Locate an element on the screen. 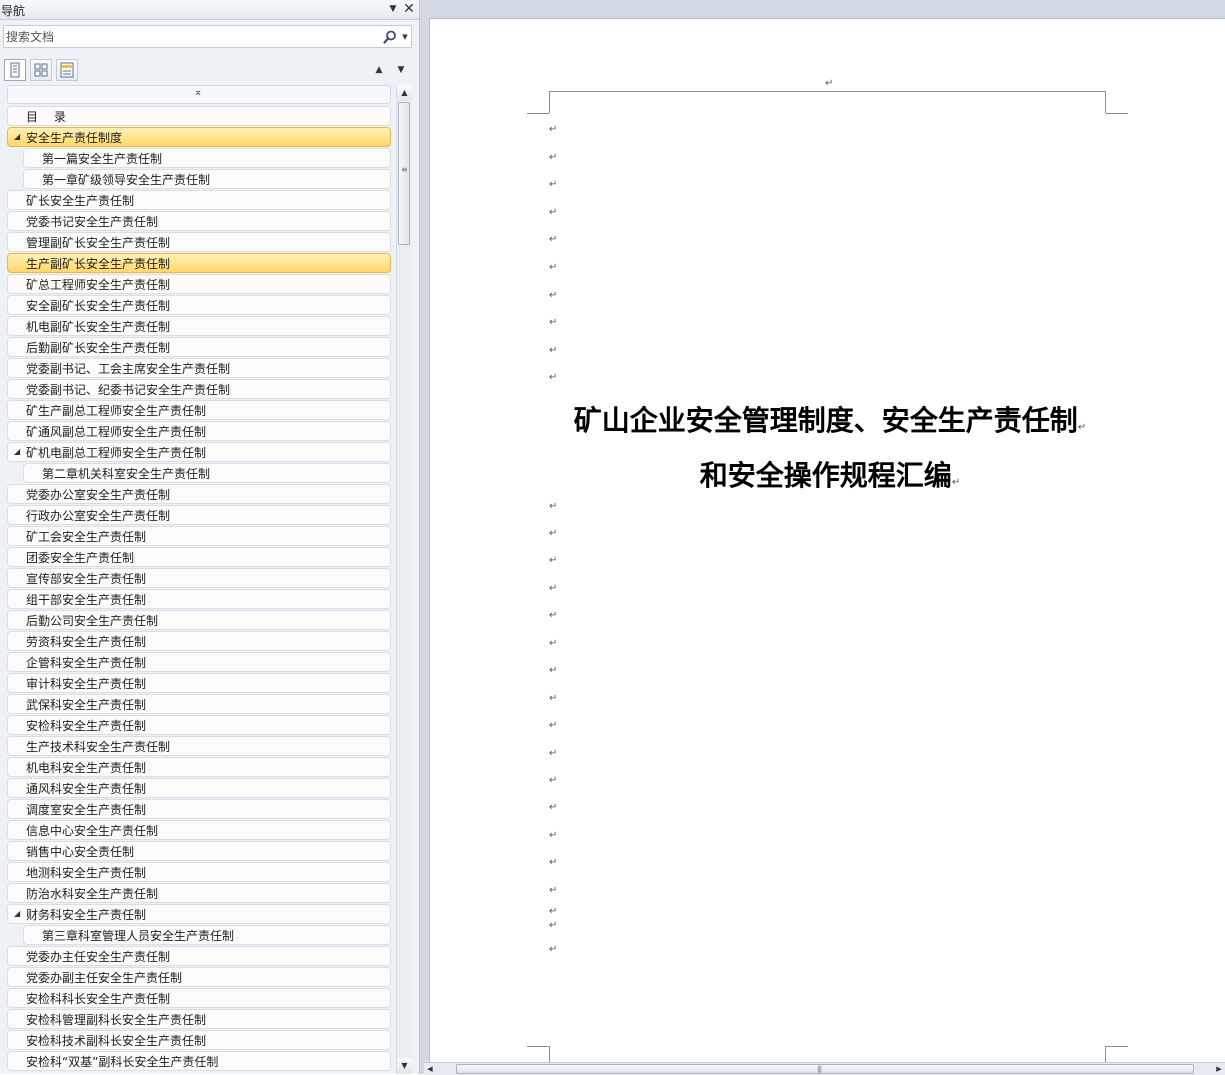 The image size is (1225, 1075). tab-browse-headings is located at coordinates (15, 70).